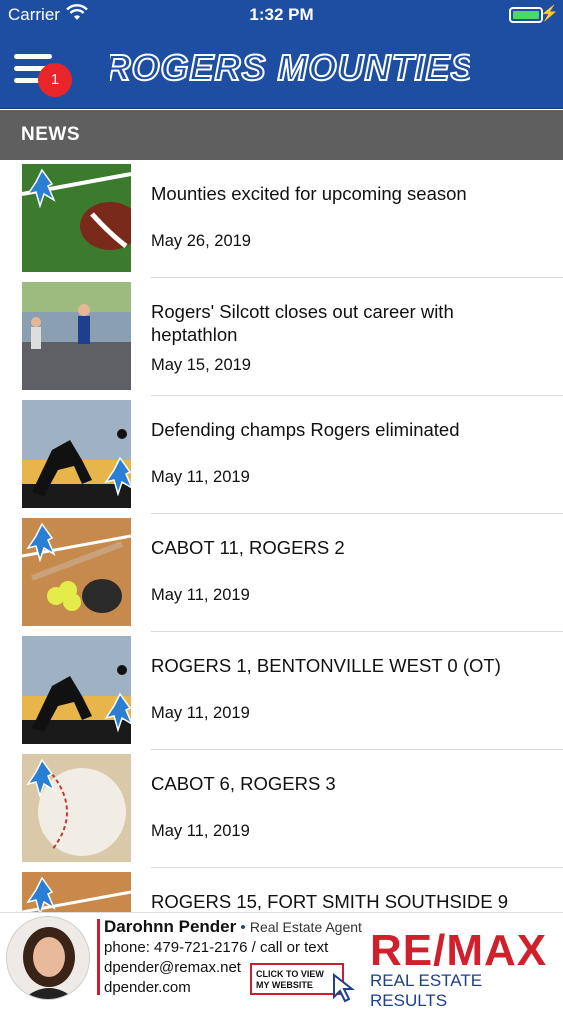 This screenshot has height=1011, width=563. What do you see at coordinates (305, 927) in the screenshot?
I see `agent-role: Real Estate Agent` at bounding box center [305, 927].